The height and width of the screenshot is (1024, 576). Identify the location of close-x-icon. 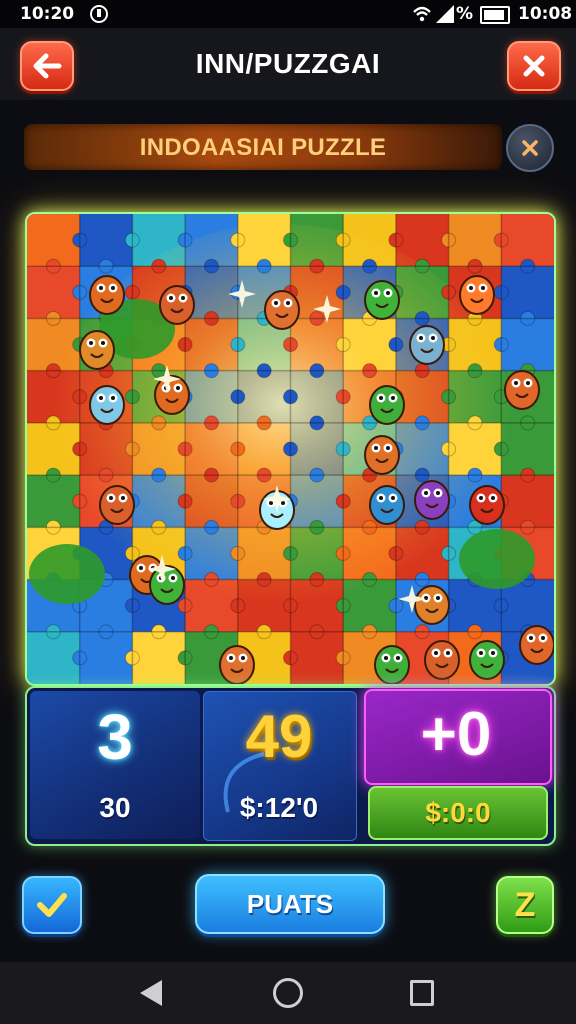
(534, 66).